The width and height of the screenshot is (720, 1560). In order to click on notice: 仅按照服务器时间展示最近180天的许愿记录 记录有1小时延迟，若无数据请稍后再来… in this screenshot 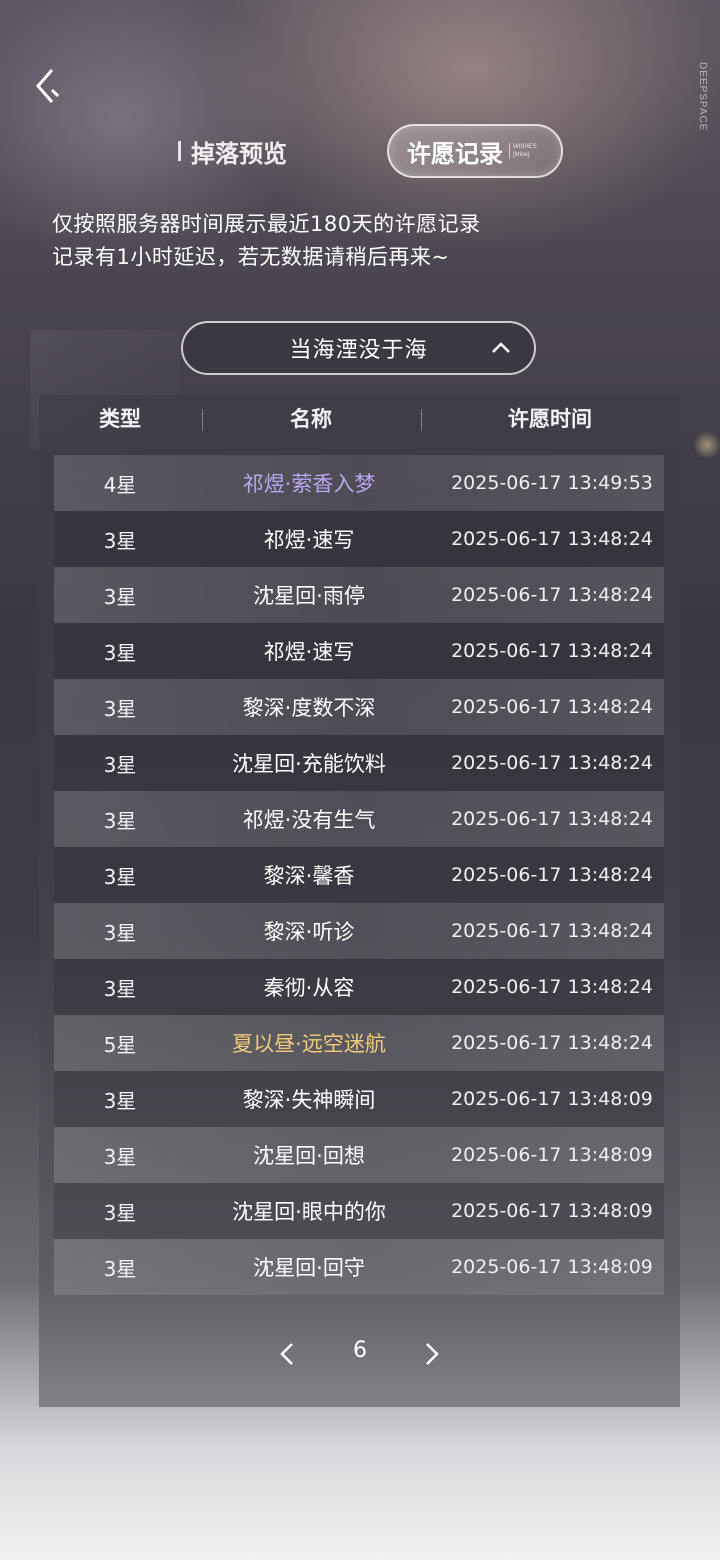, I will do `click(352, 241)`.